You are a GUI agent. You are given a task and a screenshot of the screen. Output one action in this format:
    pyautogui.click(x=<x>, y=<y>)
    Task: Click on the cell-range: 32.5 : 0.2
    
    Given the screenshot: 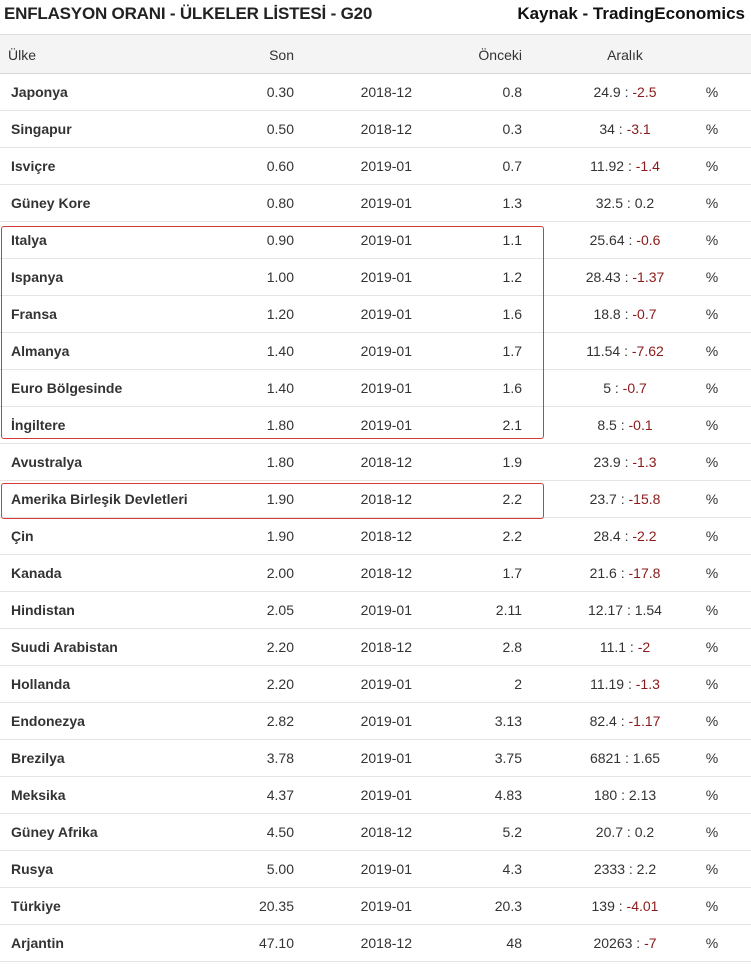 What is the action you would take?
    pyautogui.click(x=625, y=203)
    